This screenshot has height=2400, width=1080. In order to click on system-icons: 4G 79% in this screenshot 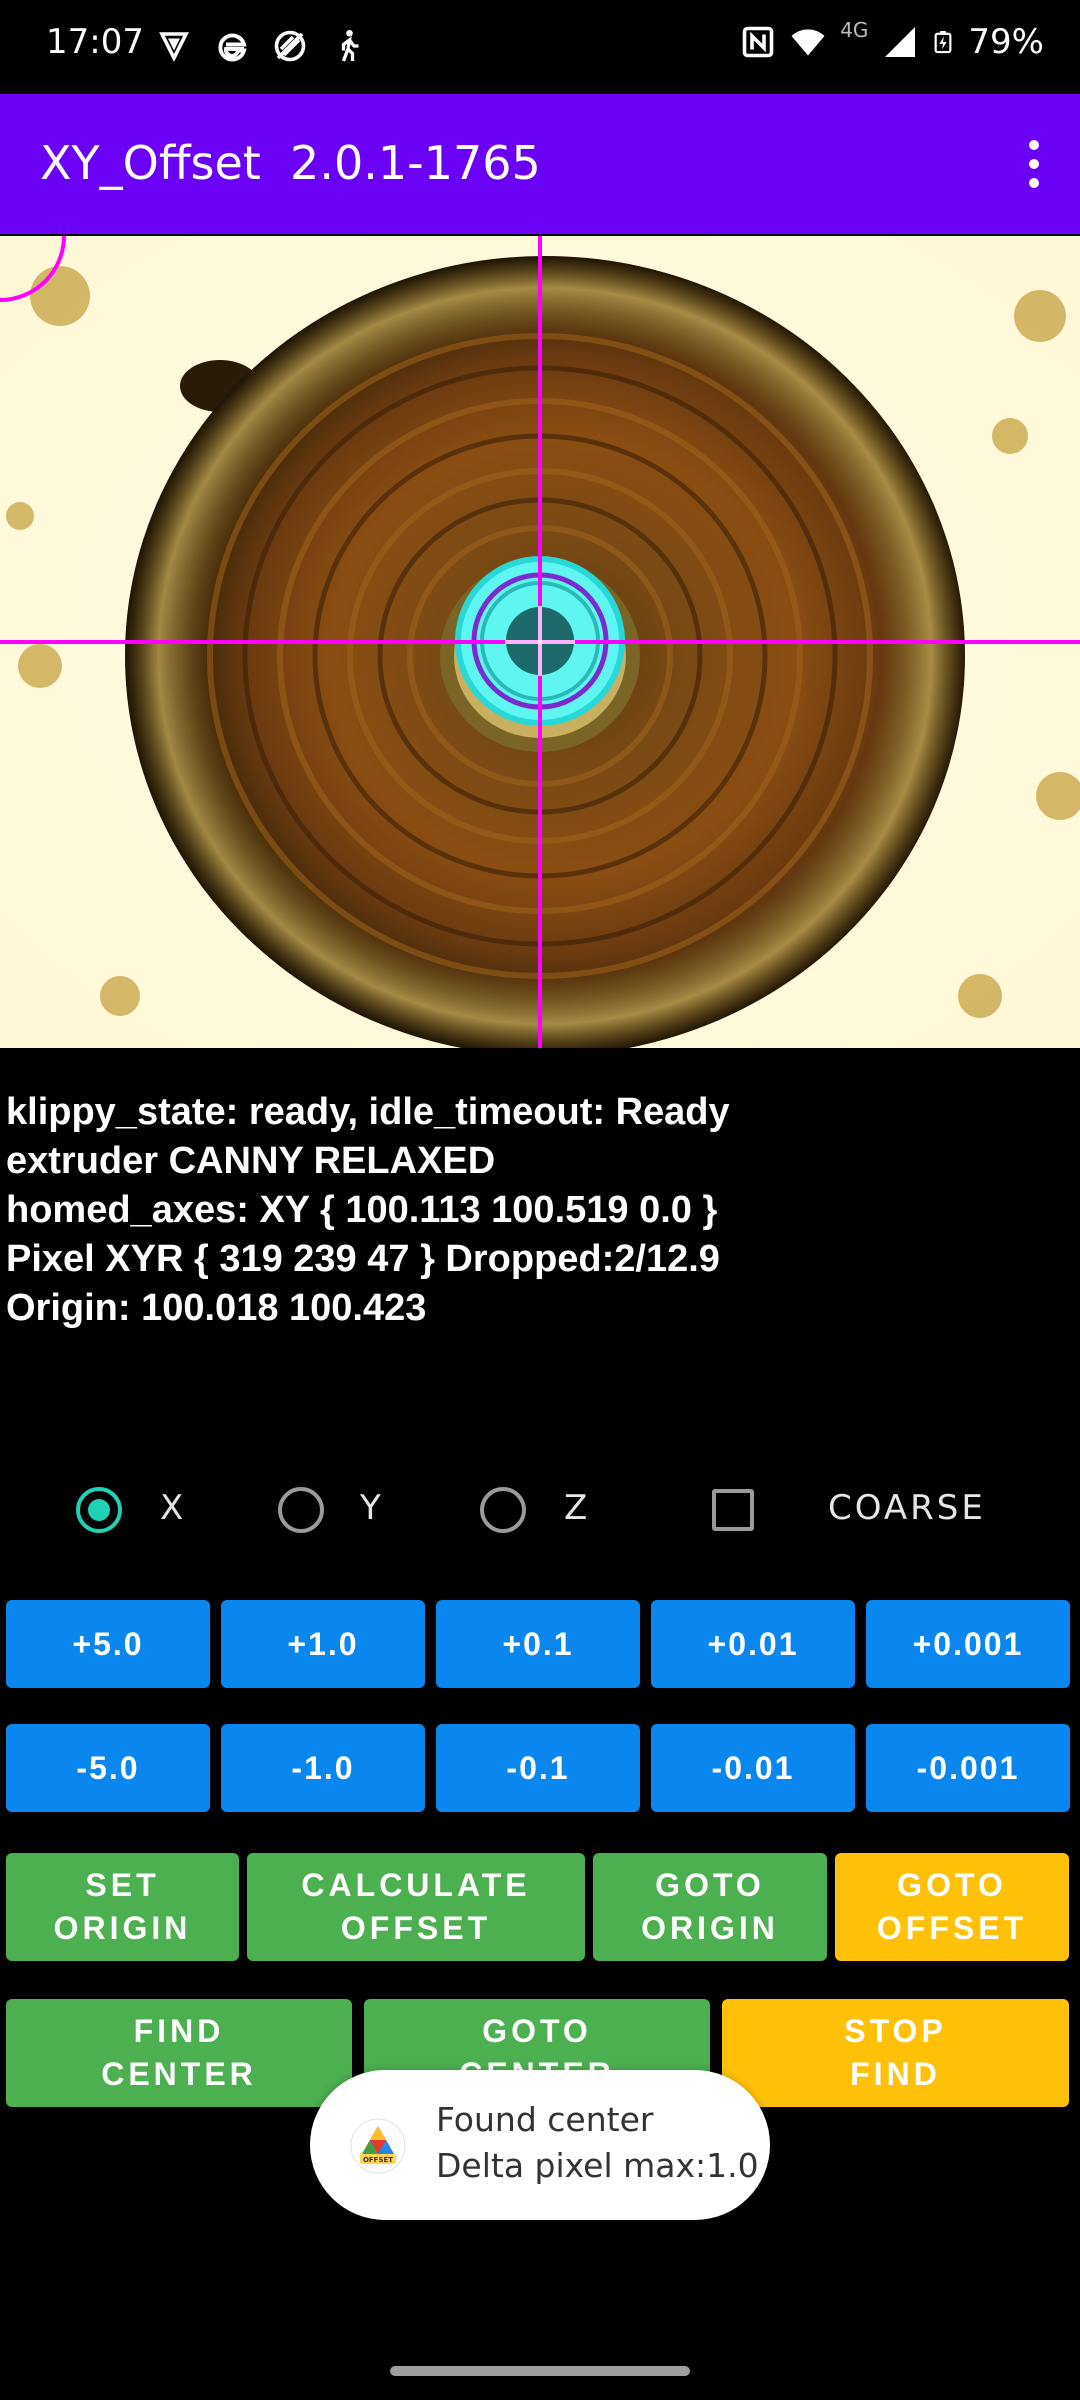, I will do `click(892, 40)`.